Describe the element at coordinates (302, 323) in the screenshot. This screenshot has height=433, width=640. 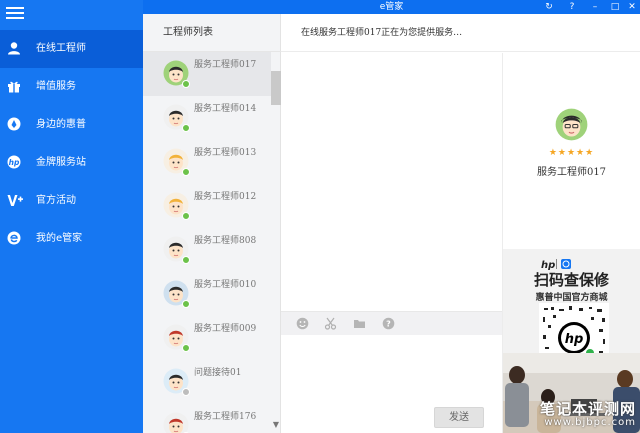
I see `emoji-icon` at that location.